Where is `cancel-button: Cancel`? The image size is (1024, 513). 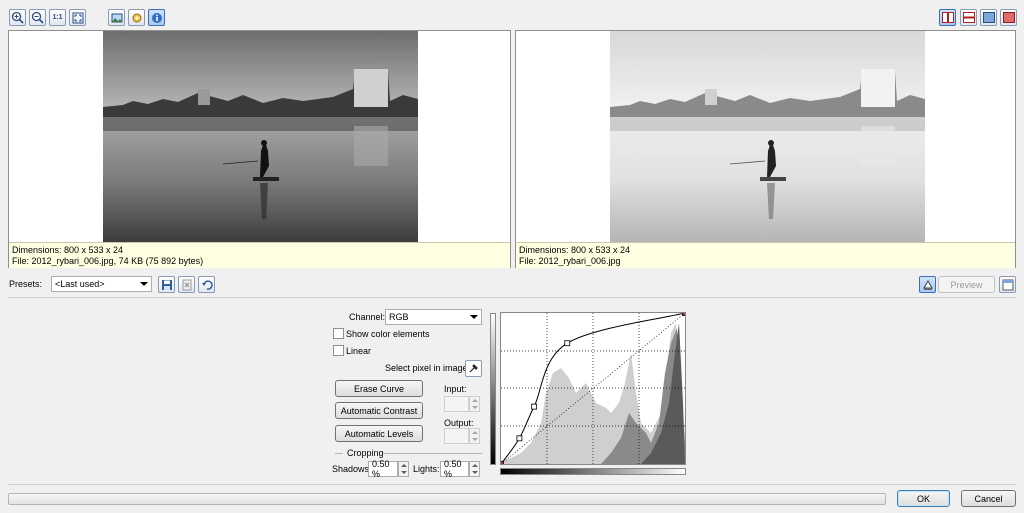
cancel-button: Cancel is located at coordinates (988, 498).